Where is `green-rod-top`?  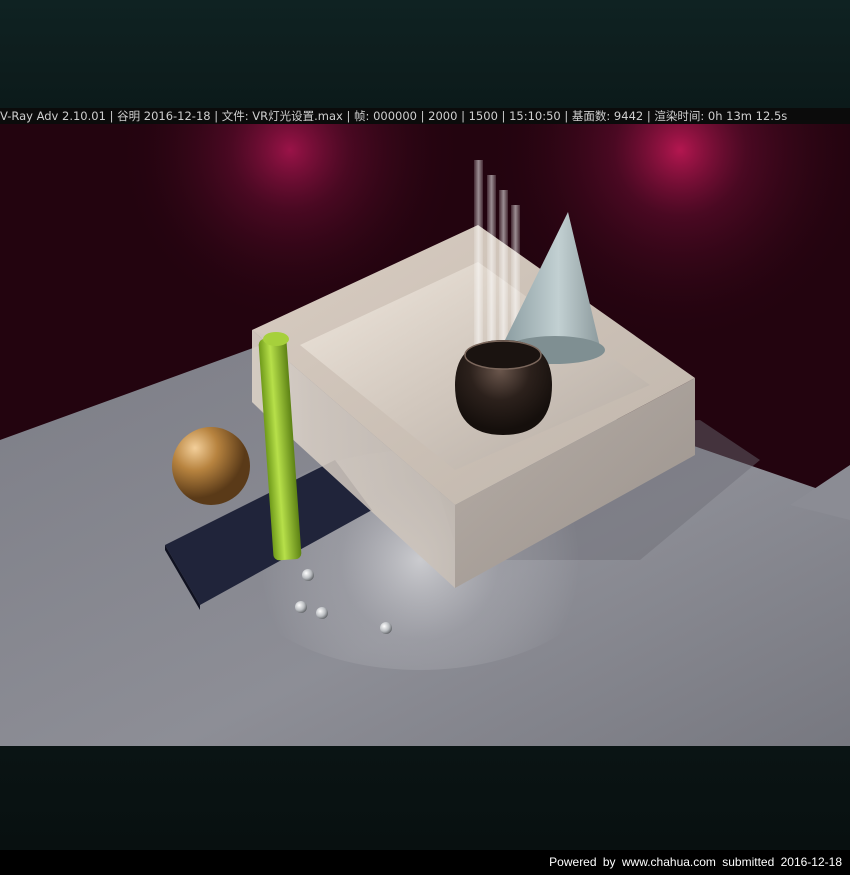
green-rod-top is located at coordinates (276, 339).